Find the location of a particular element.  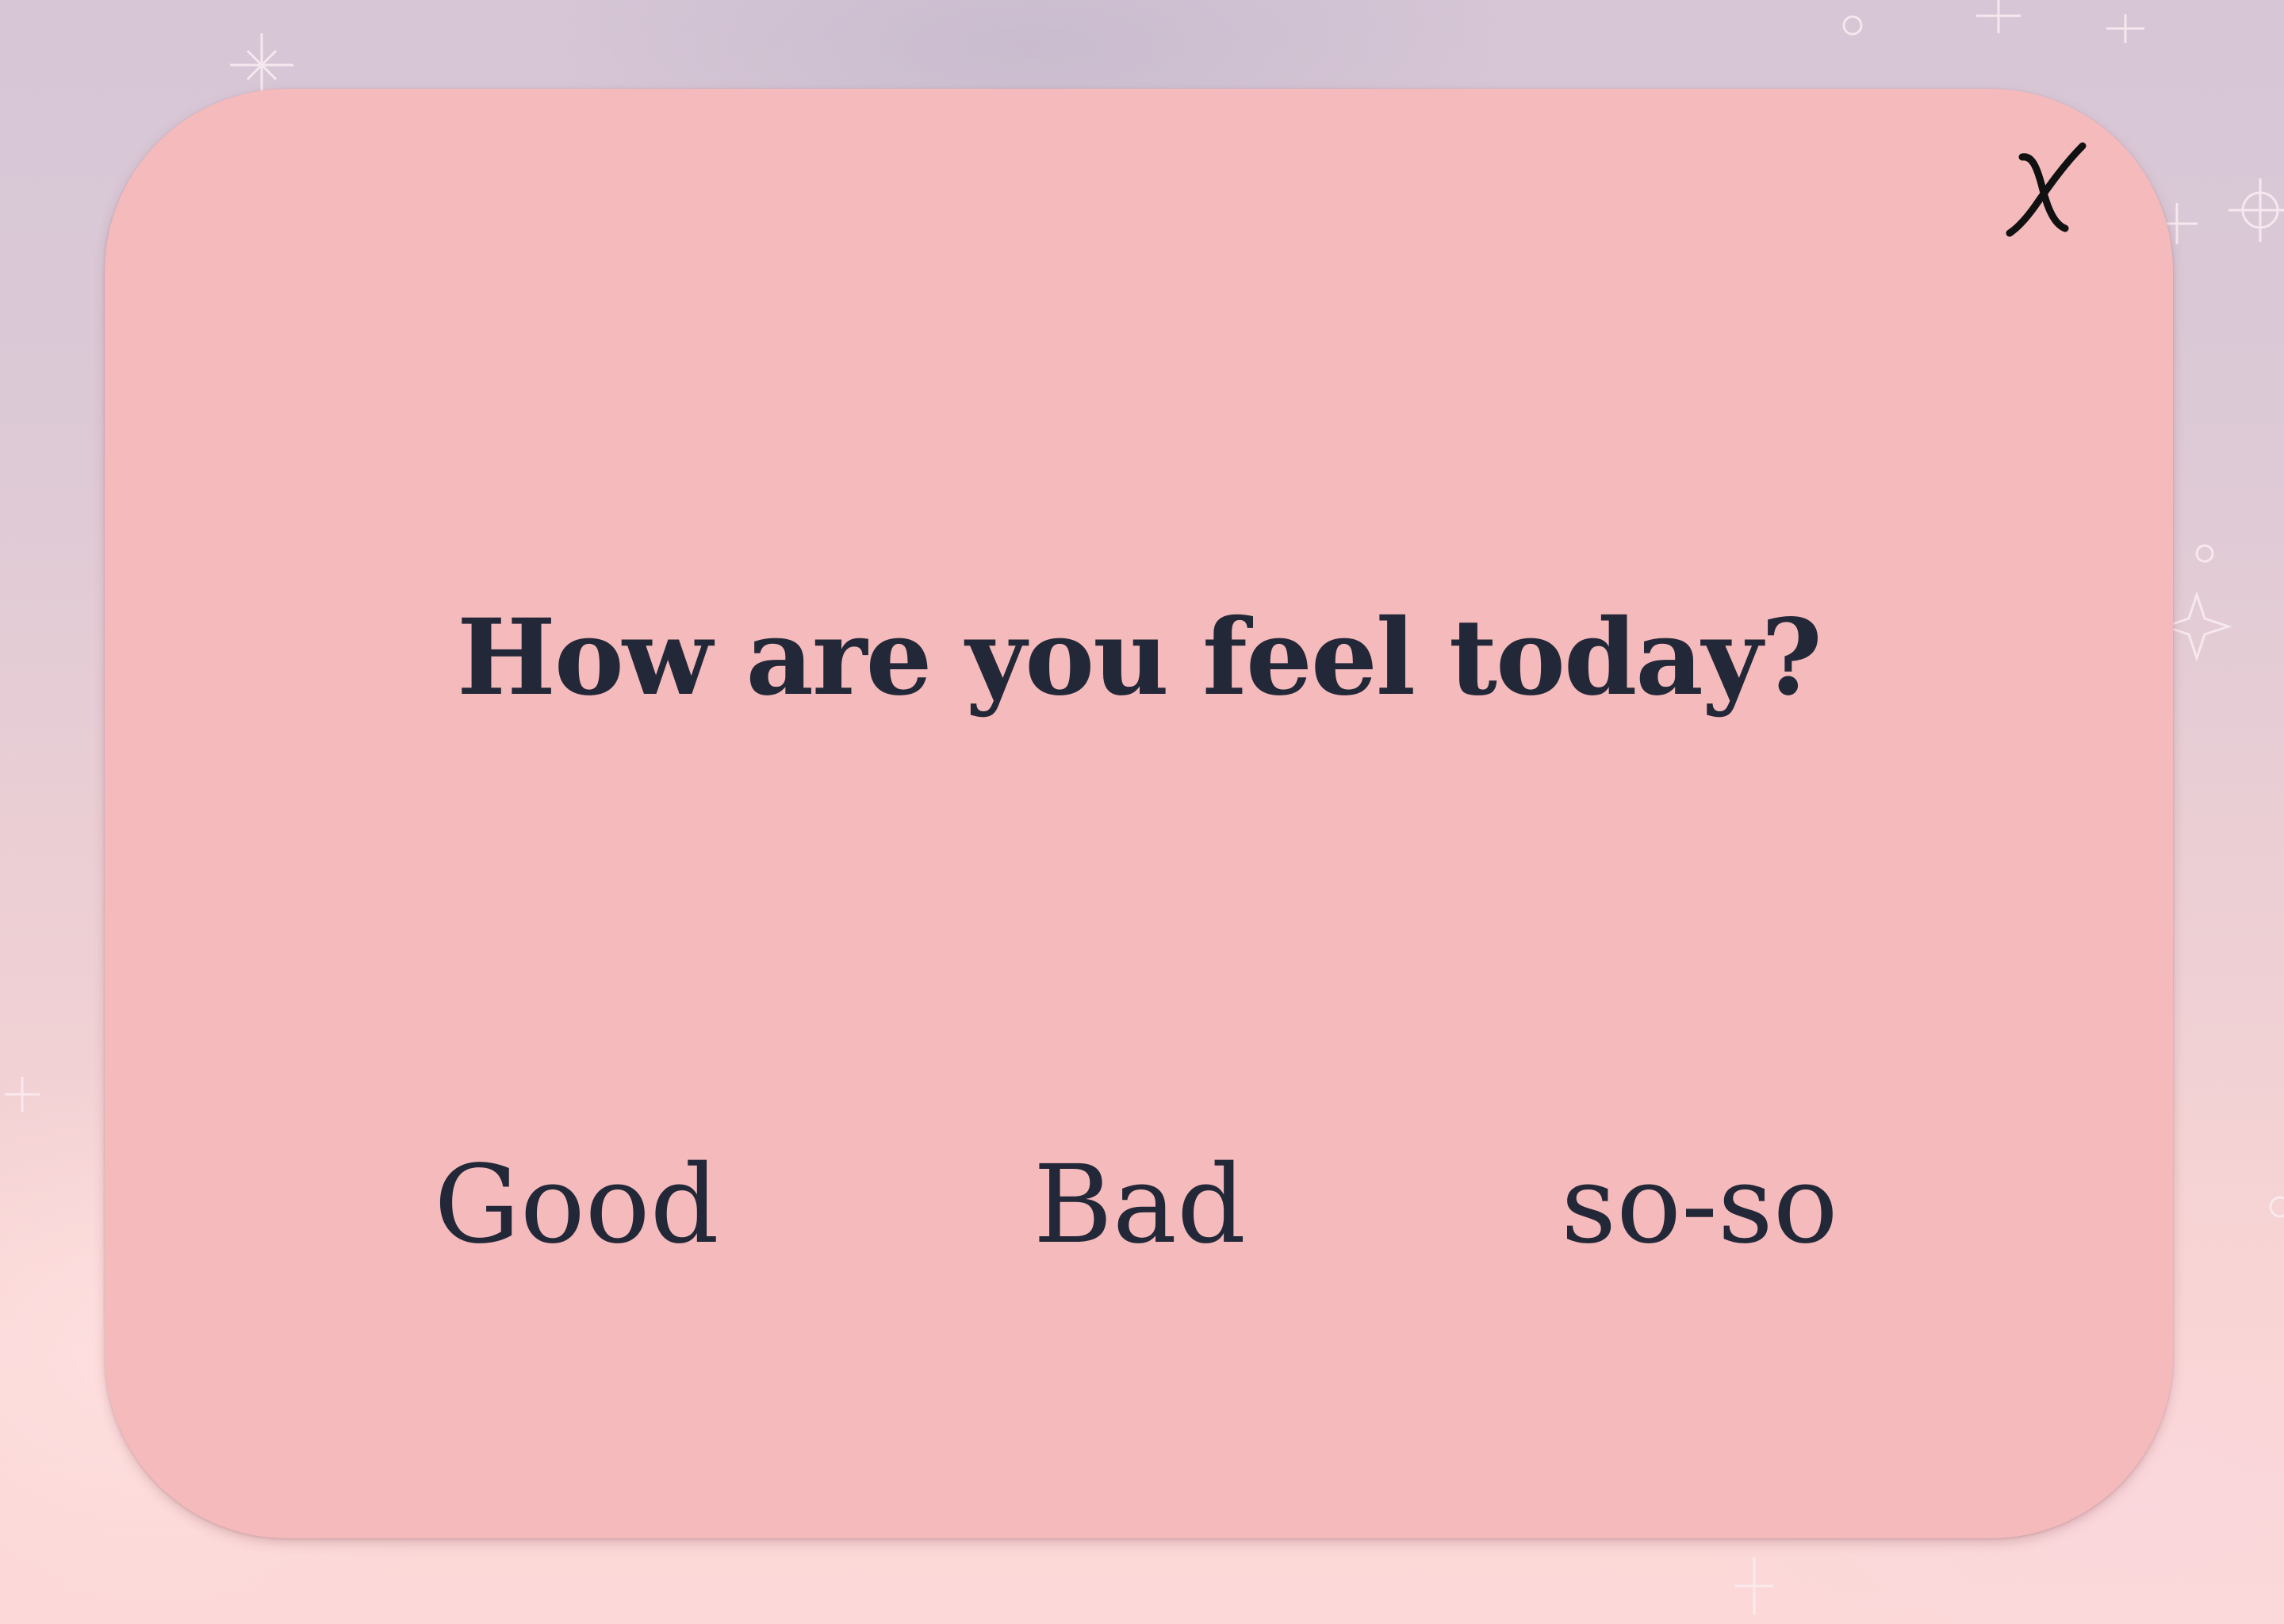

option-bad-button: Bad is located at coordinates (1139, 1205).